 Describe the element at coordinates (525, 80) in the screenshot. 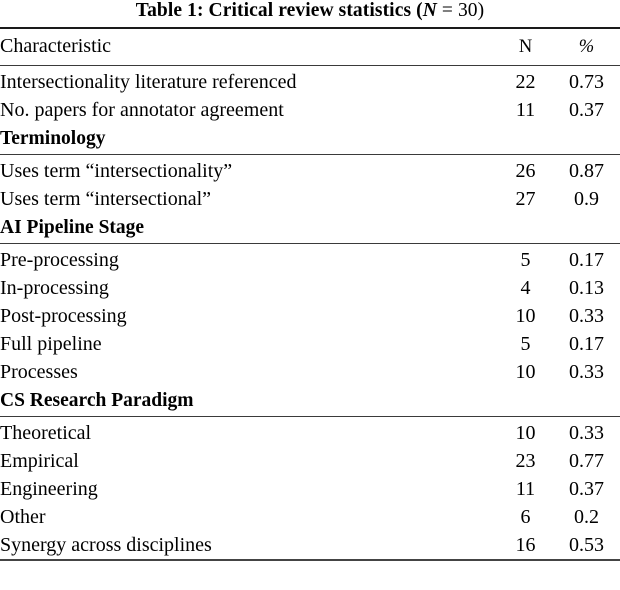

I see `row-n: 22` at that location.